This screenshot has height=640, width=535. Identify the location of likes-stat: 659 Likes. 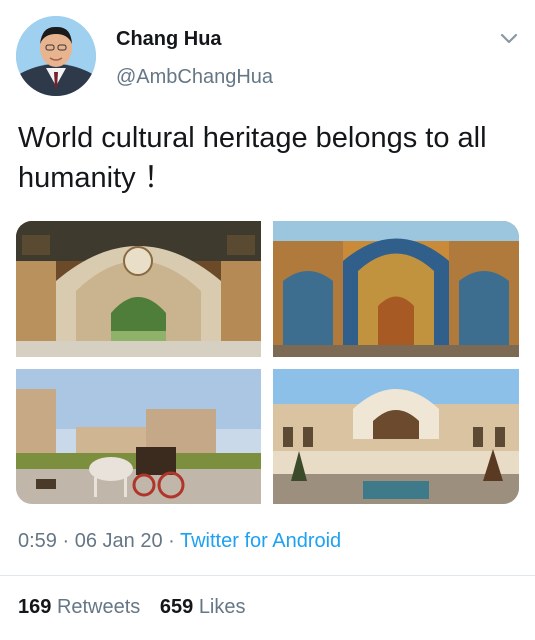
(203, 607).